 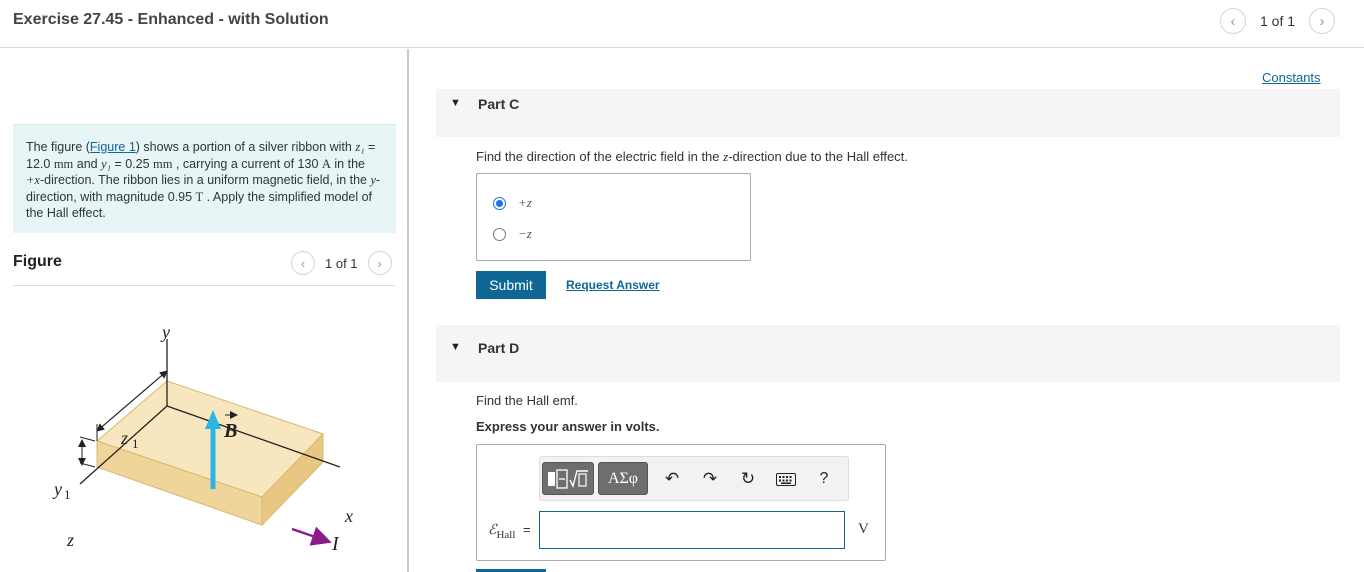 I want to click on figure-heading: Figure, so click(x=37, y=261).